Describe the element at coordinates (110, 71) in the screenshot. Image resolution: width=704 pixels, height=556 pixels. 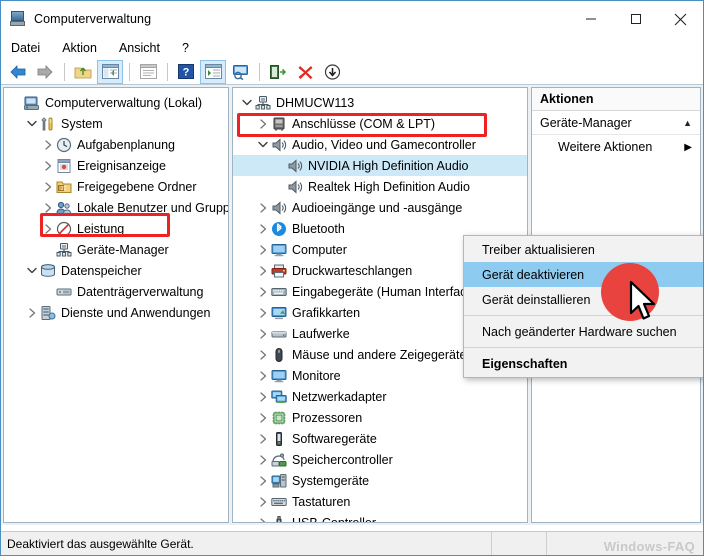
I see `show-hide-console-tree-icon` at that location.